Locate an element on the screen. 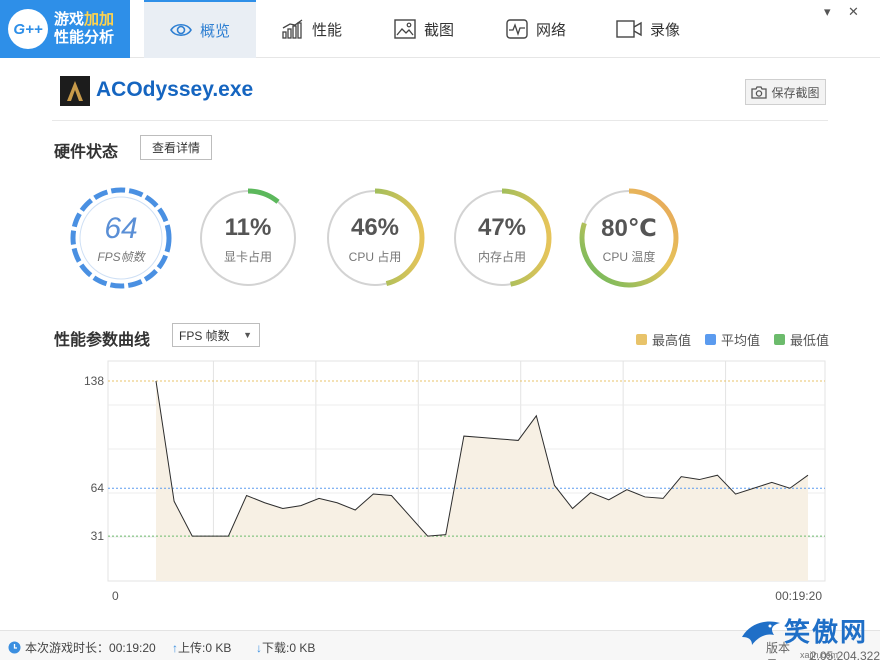 This screenshot has width=880, height=660. download-label: 下载: is located at coordinates (276, 648).